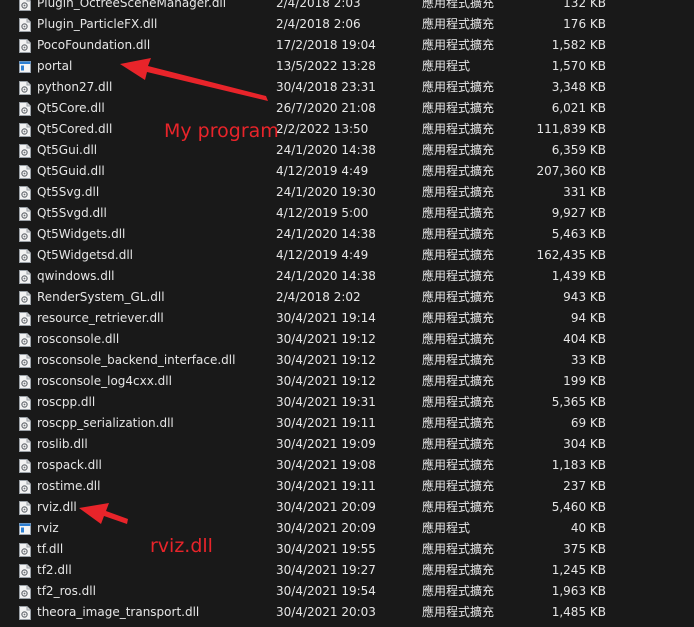  What do you see at coordinates (584, 24) in the screenshot?
I see `file-size: 176 KB` at bounding box center [584, 24].